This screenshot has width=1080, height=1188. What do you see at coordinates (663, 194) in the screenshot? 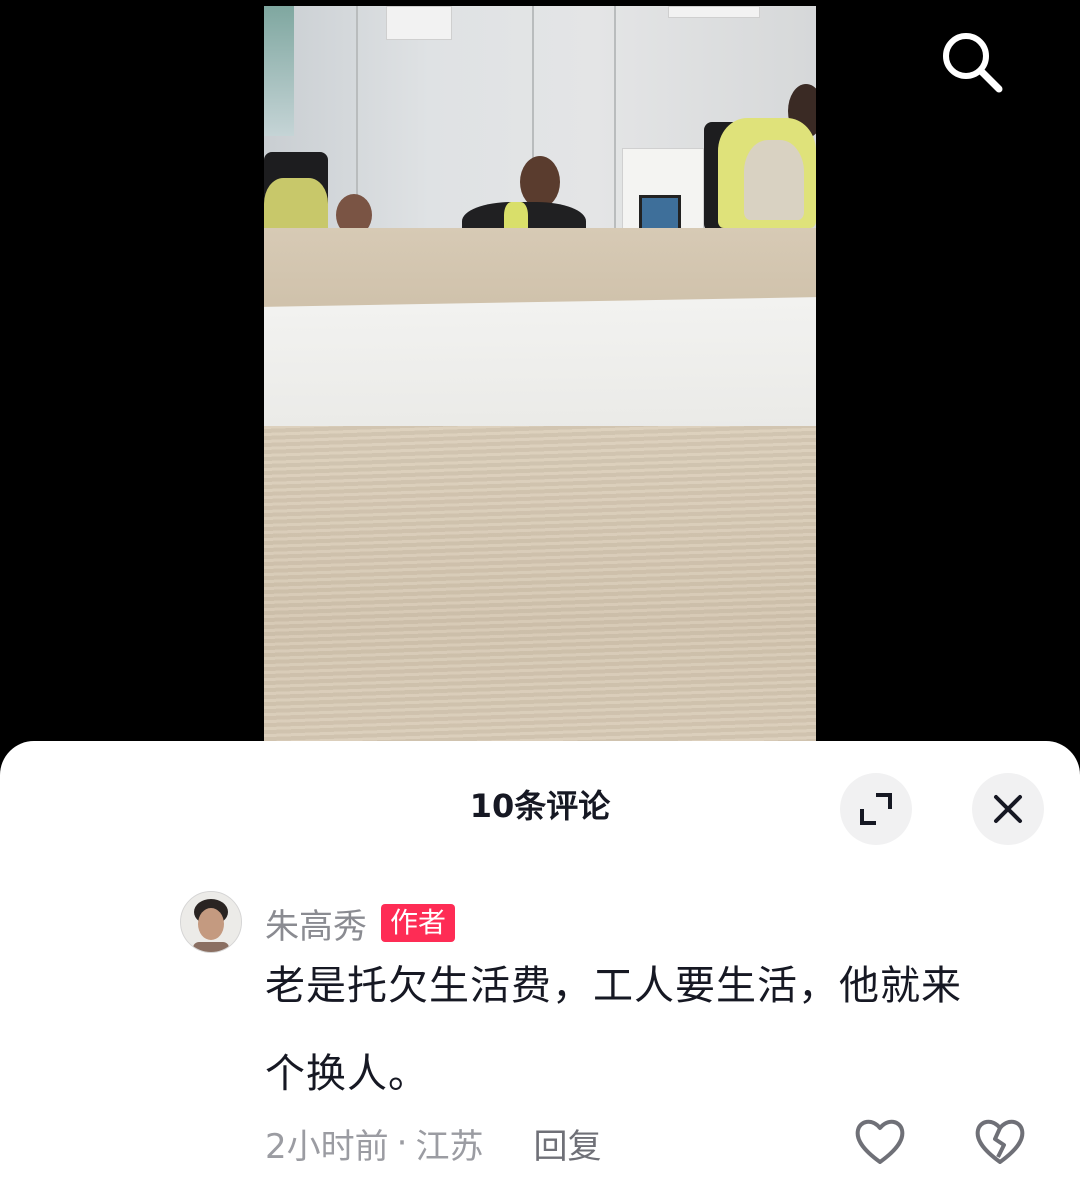
I see `wall-poster` at bounding box center [663, 194].